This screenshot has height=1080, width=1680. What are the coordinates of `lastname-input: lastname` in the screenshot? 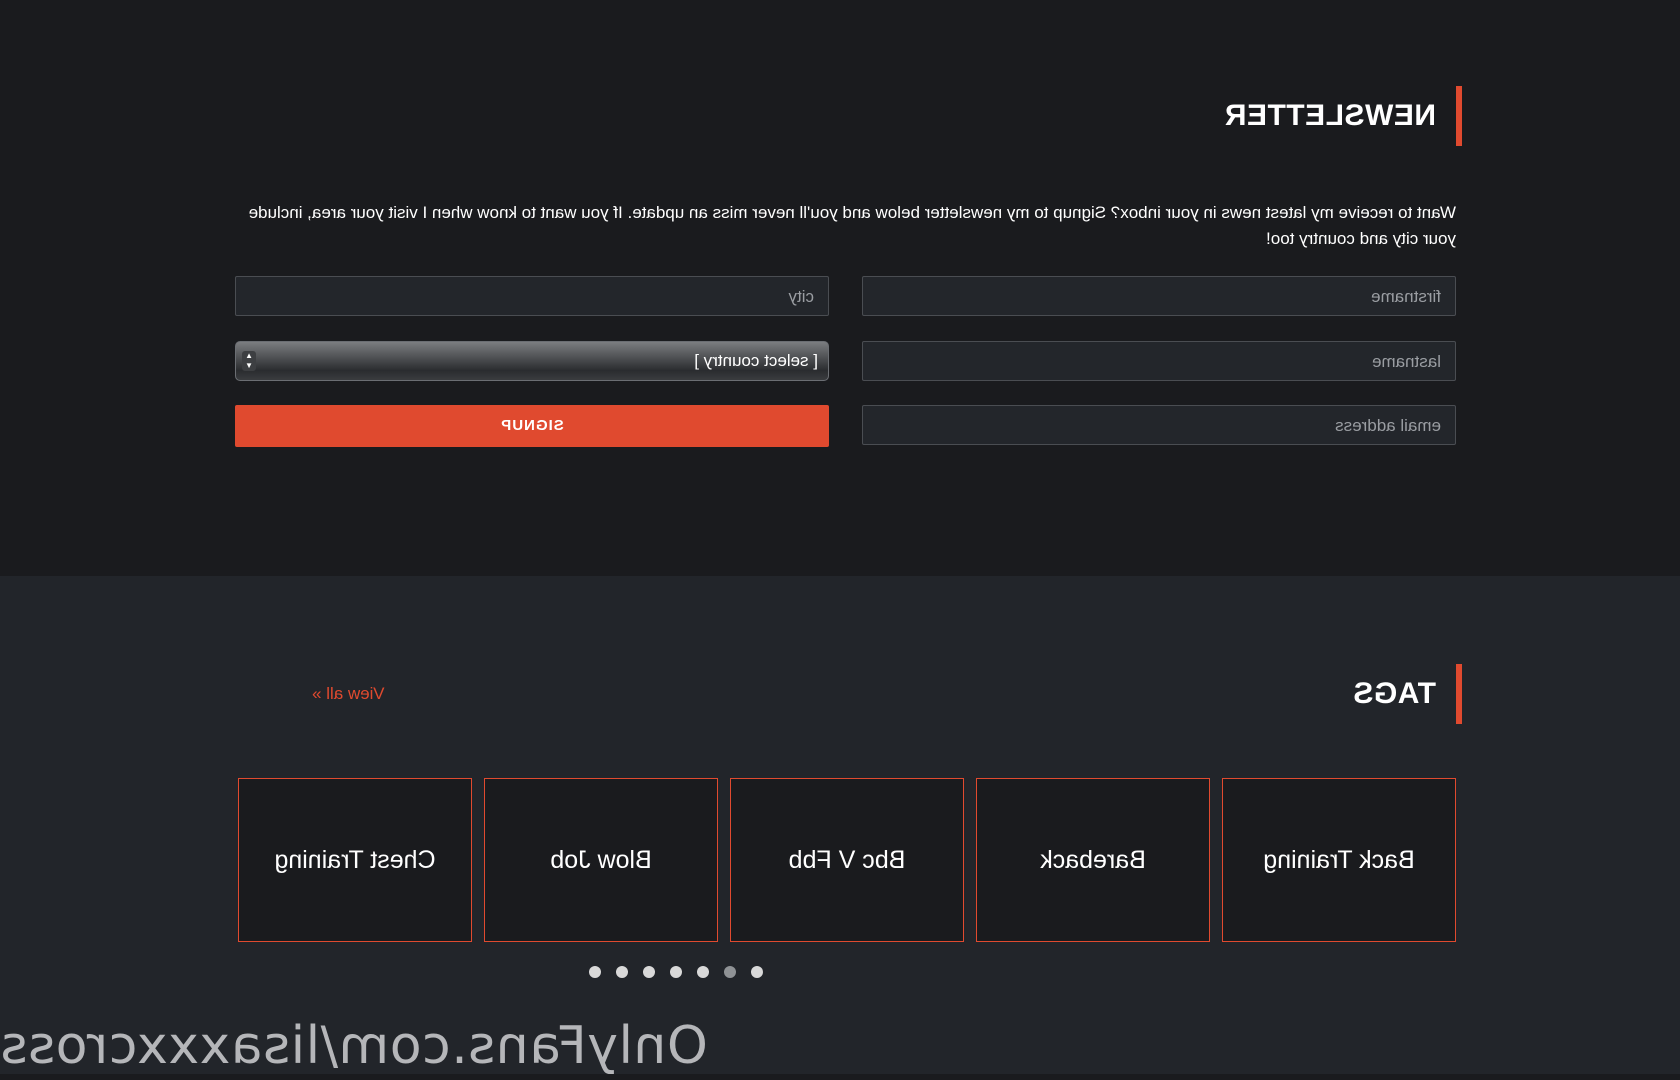 It's located at (1159, 361).